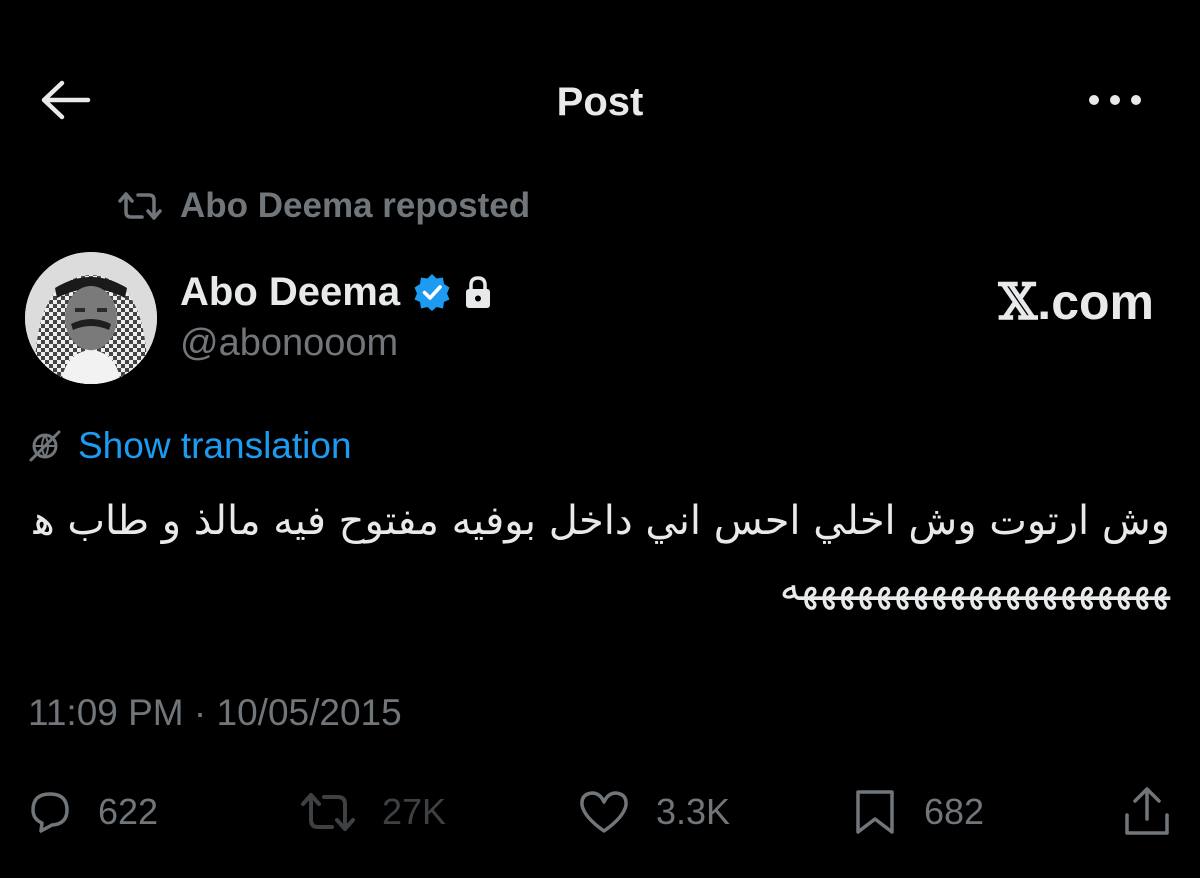 The height and width of the screenshot is (878, 1200). Describe the element at coordinates (128, 811) in the screenshot. I see `reply-count: 622` at that location.